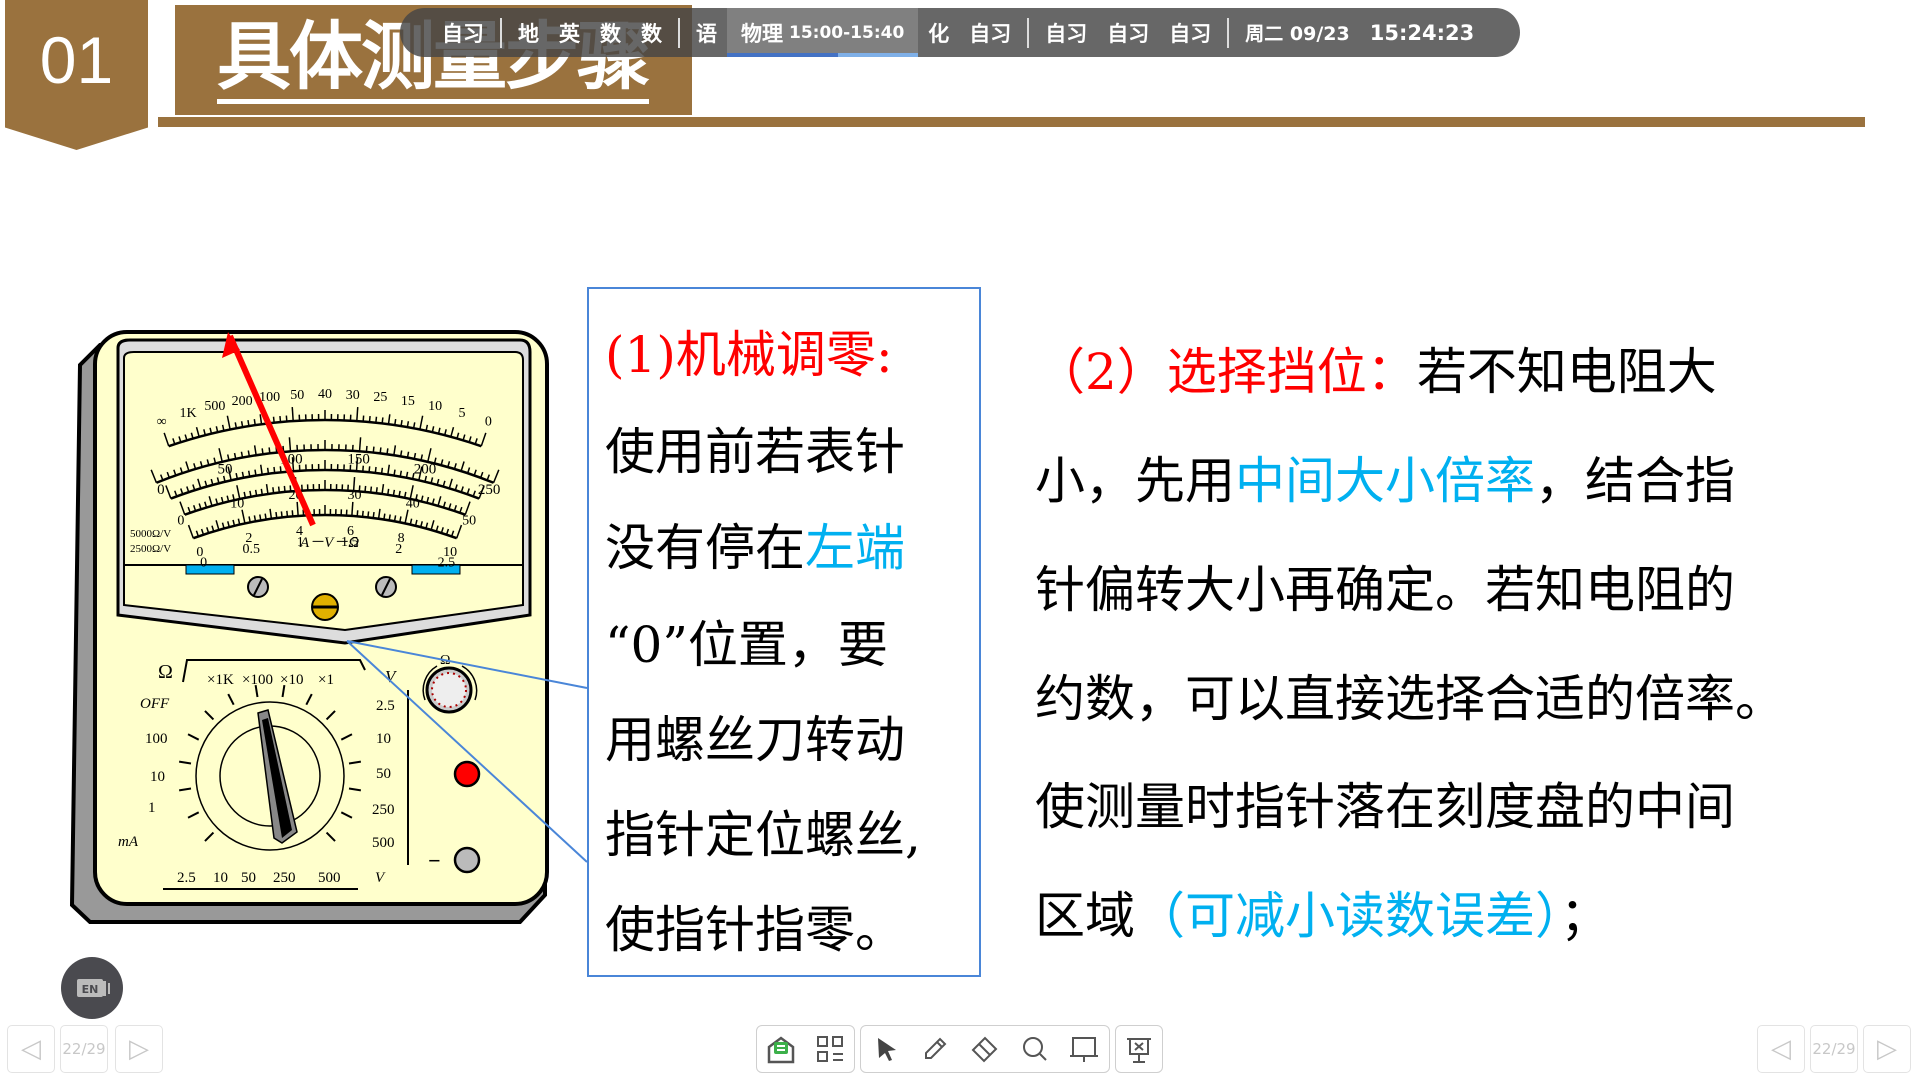 This screenshot has height=1080, width=1920. Describe the element at coordinates (214, 406) in the screenshot. I see `scale-label: 500` at that location.